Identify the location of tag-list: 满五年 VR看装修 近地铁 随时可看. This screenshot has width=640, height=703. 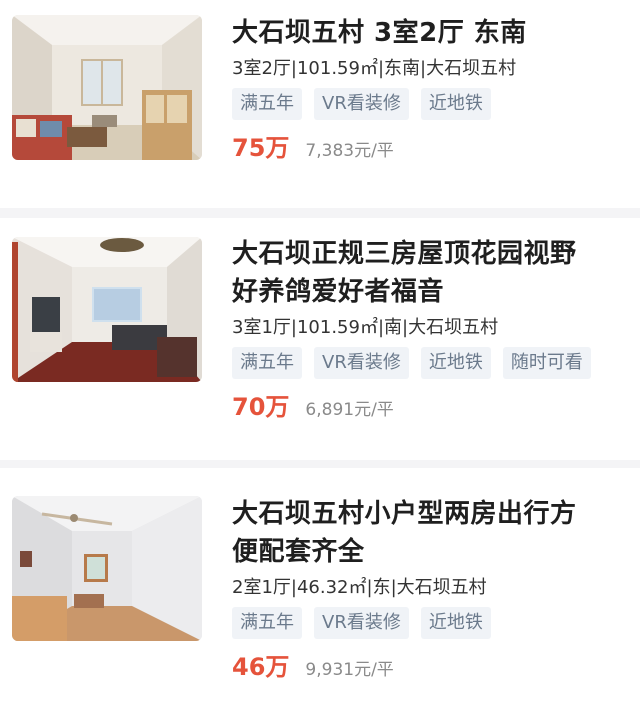
(429, 363).